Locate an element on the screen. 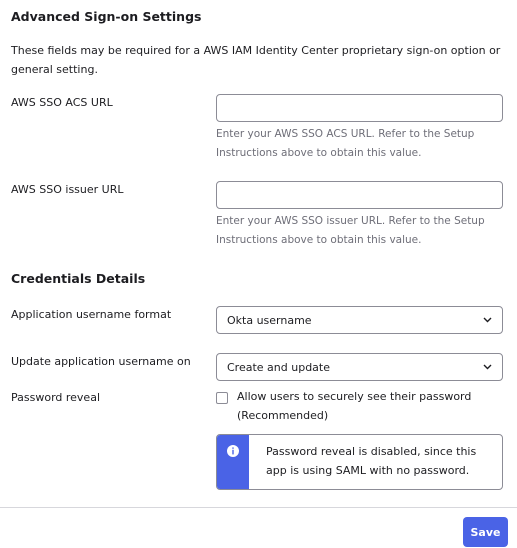 This screenshot has height=548, width=517. password-reveal-label: Password reveal is located at coordinates (55, 397).